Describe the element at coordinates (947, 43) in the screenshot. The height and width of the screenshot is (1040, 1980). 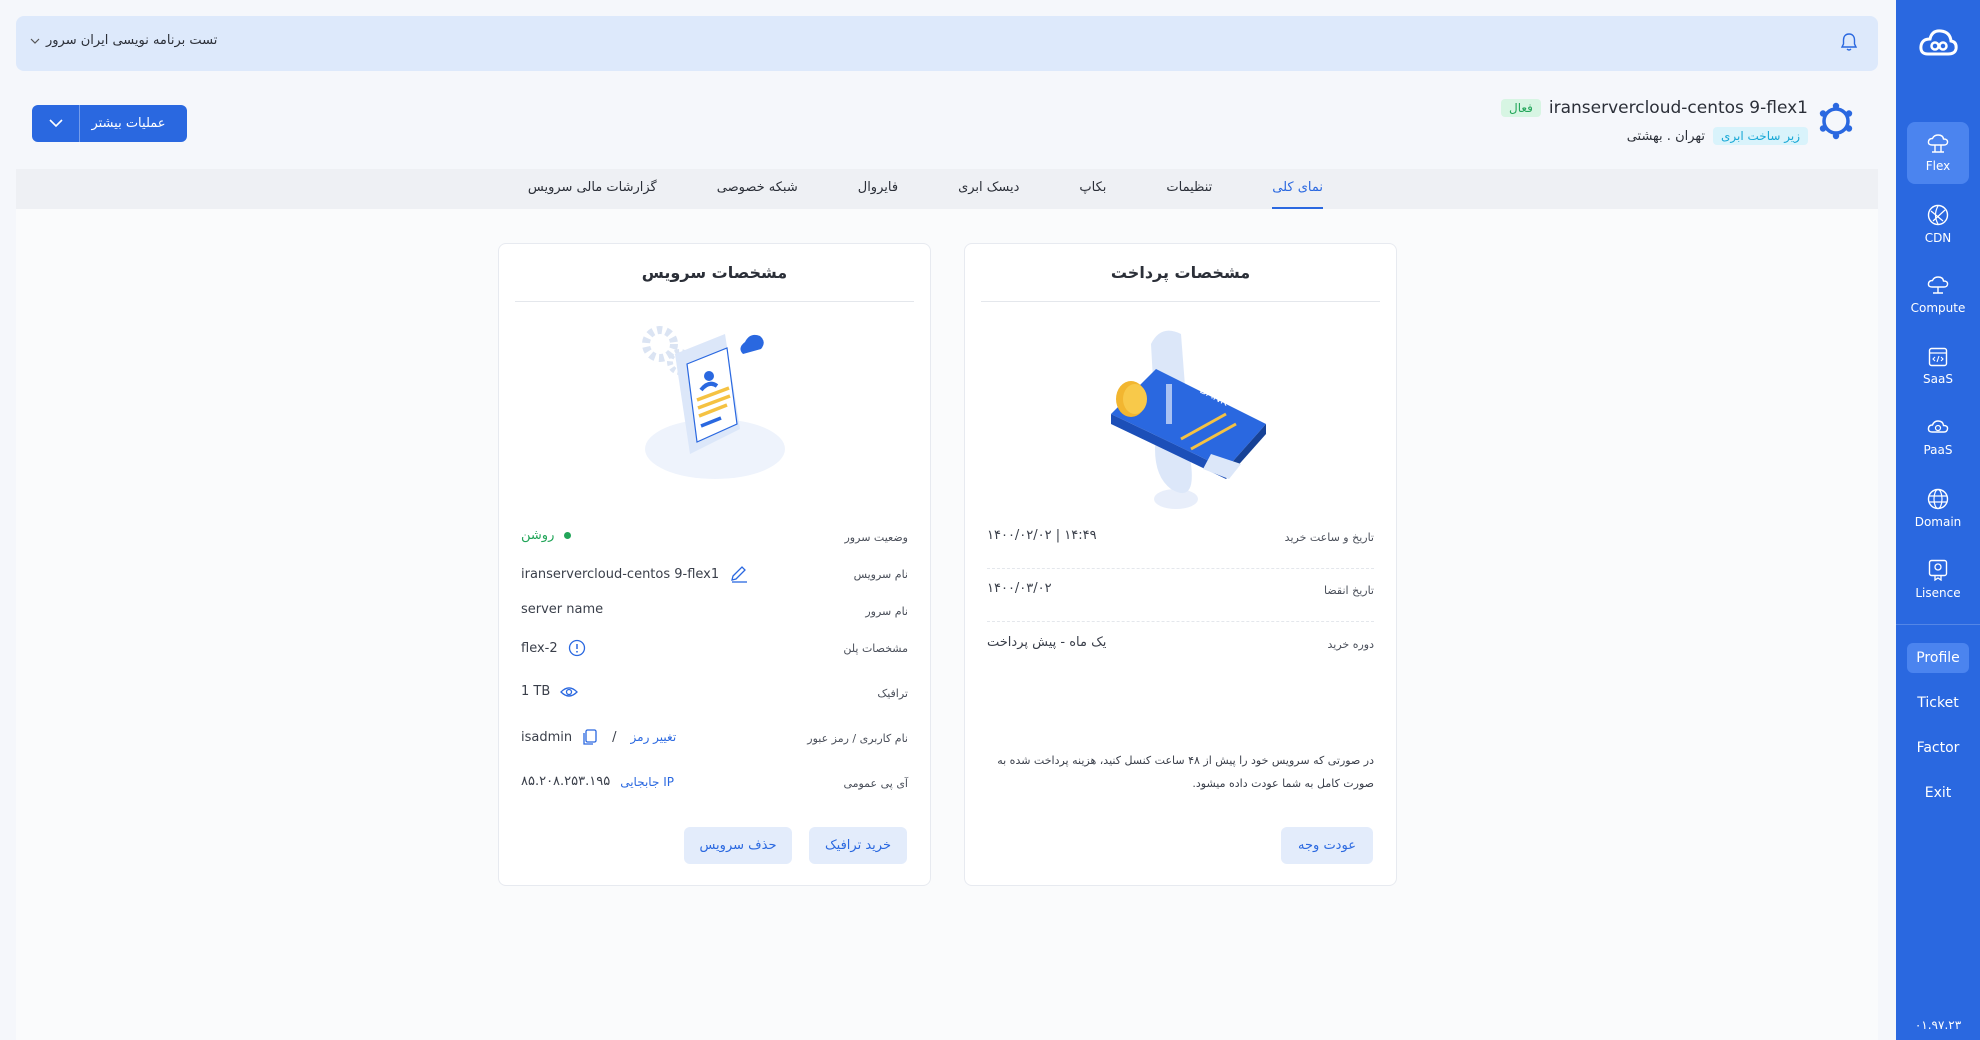
I see `top-bar: تست برنامه نویسی ایران سرور` at that location.